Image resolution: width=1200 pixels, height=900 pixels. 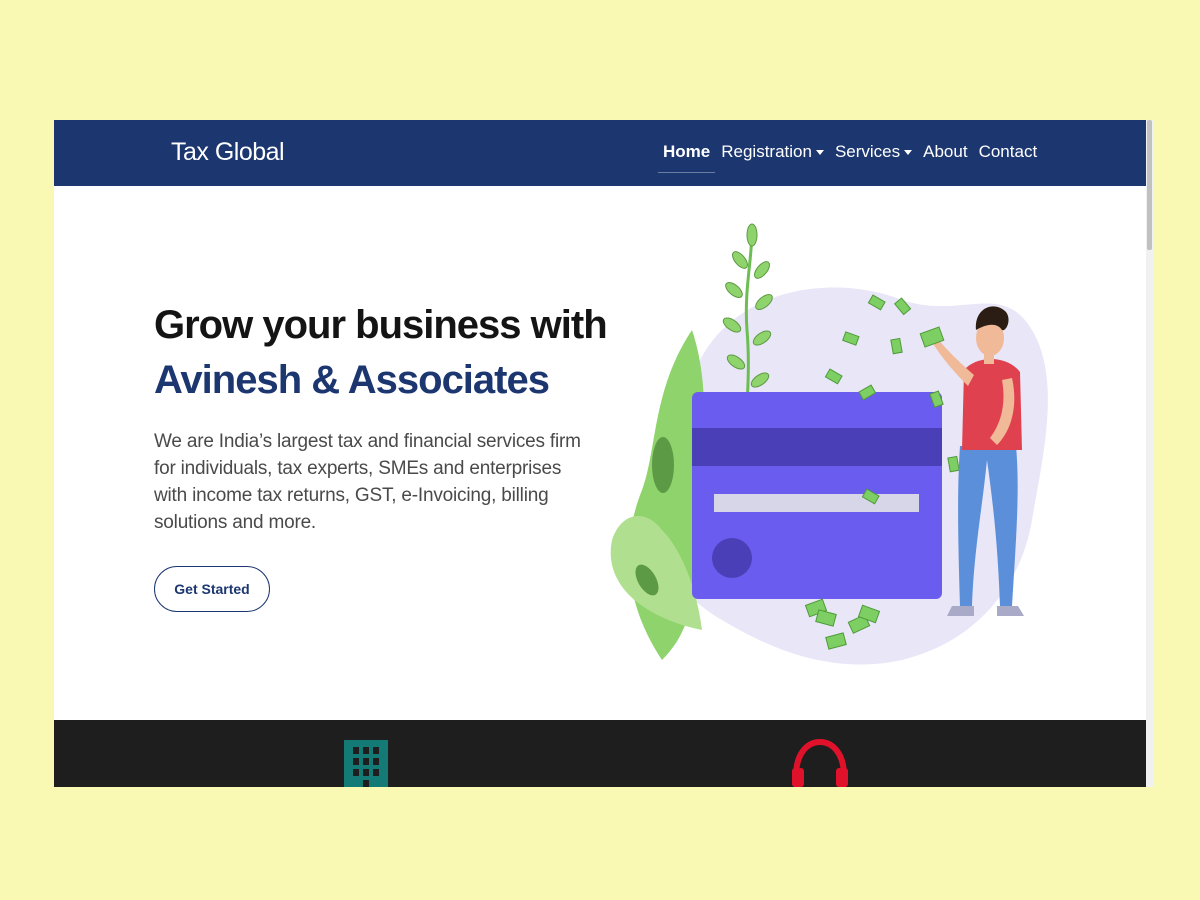 I want to click on building-icon, so click(x=366, y=763).